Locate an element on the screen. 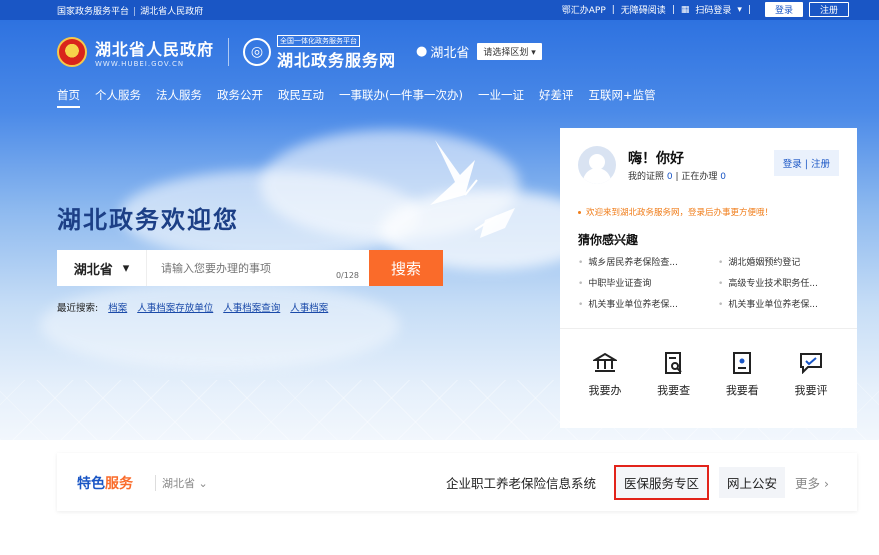  region-select: 请选择区划 ▾ is located at coordinates (509, 51).